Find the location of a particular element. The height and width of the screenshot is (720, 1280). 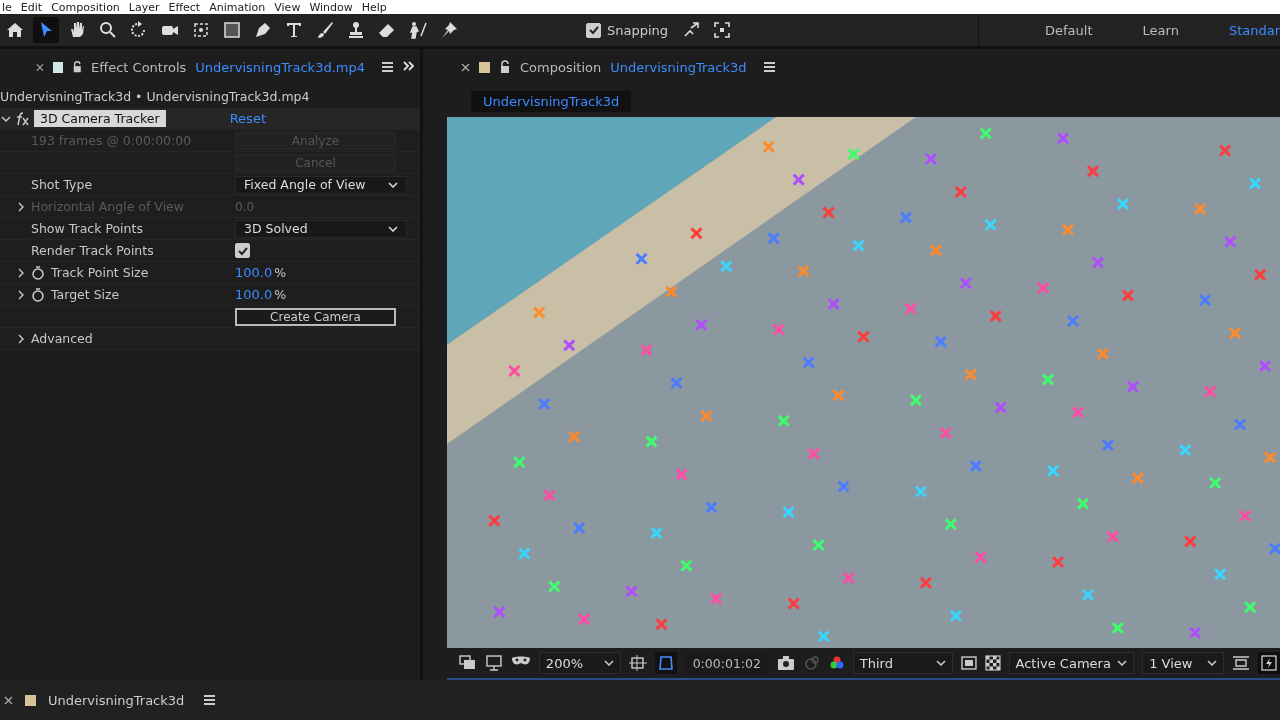

menu-item: Layer is located at coordinates (144, 7).